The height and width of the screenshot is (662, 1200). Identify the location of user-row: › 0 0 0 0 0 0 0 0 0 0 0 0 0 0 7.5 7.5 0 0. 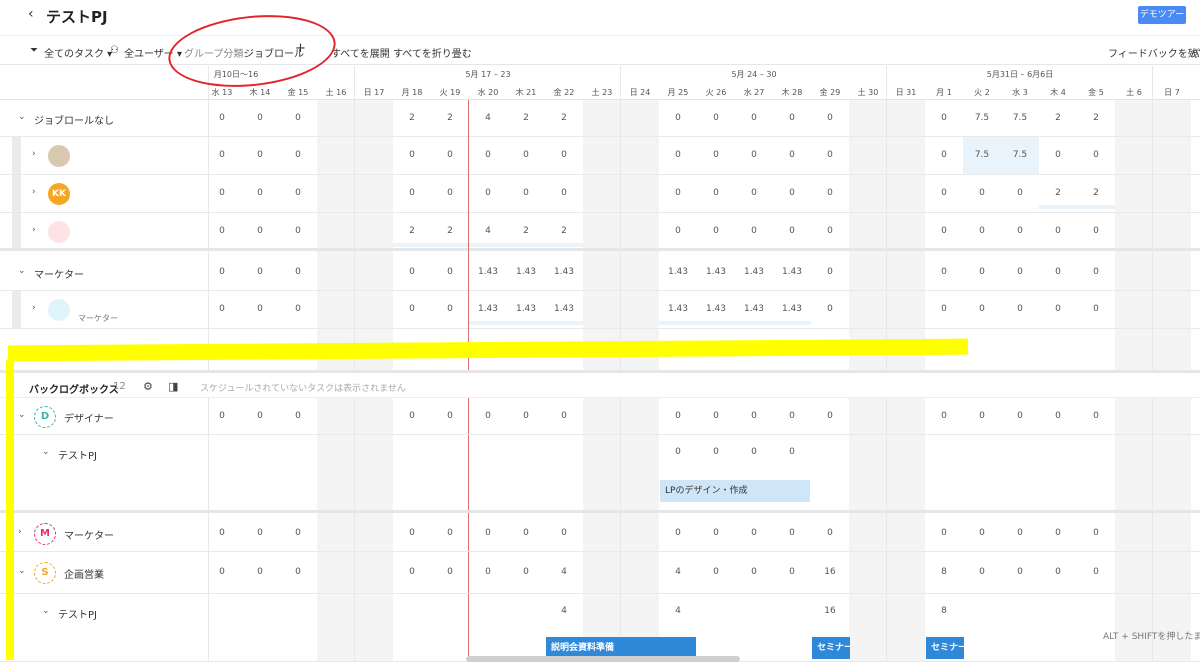
(600, 156).